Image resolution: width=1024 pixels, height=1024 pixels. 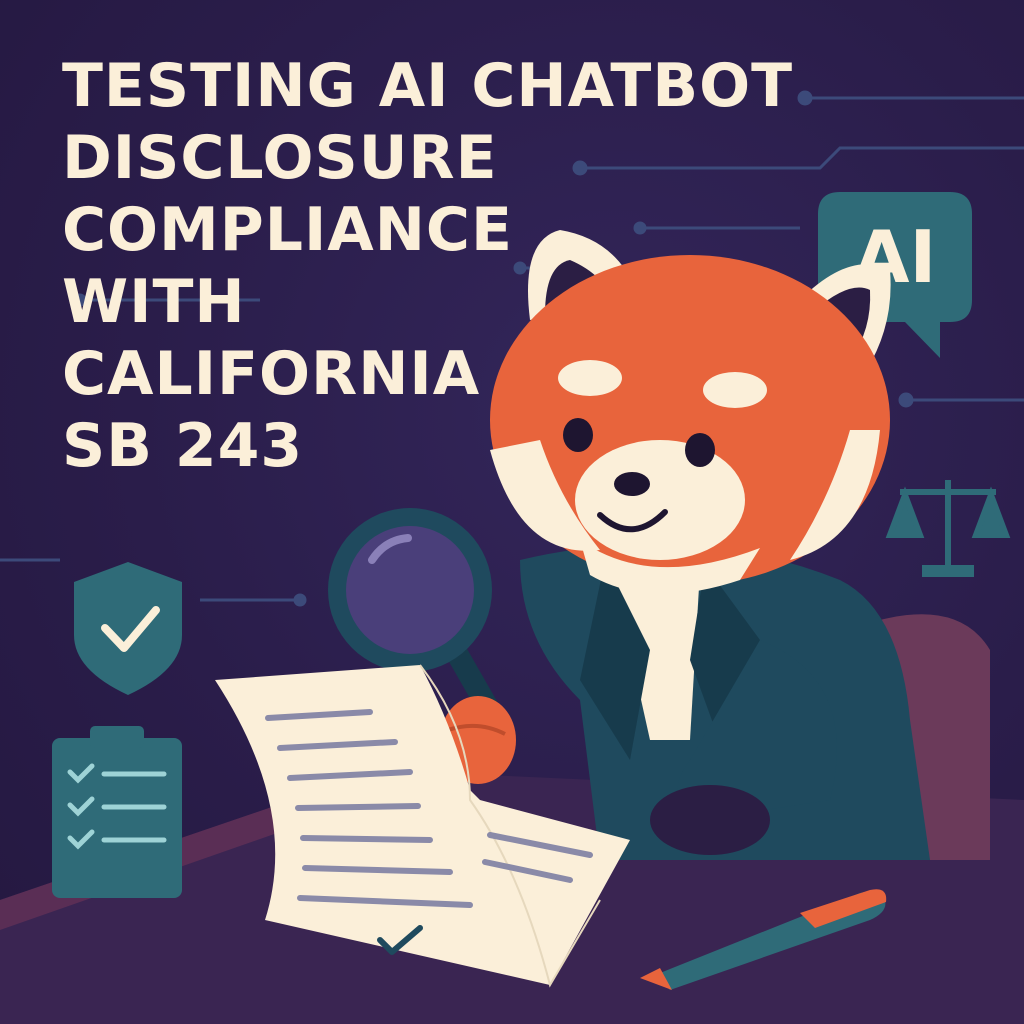 What do you see at coordinates (117, 812) in the screenshot?
I see `checklist-clipboard-icon` at bounding box center [117, 812].